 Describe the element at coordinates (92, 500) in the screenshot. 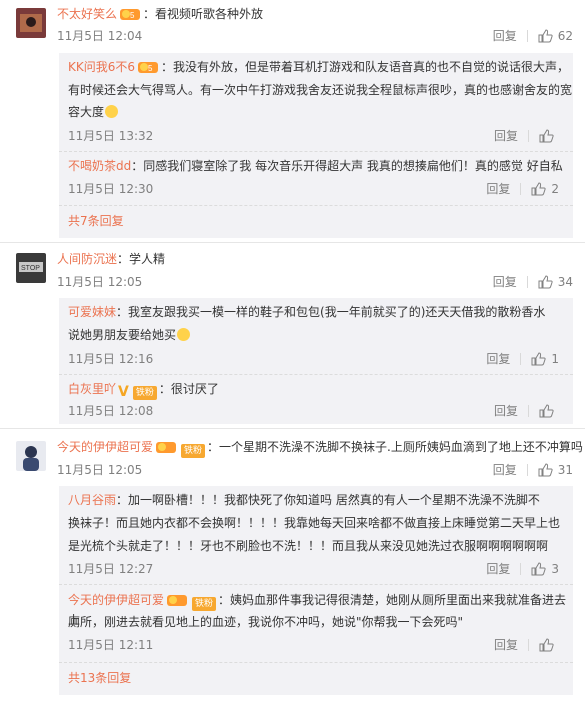

I see `username-link: 八月谷雨` at that location.